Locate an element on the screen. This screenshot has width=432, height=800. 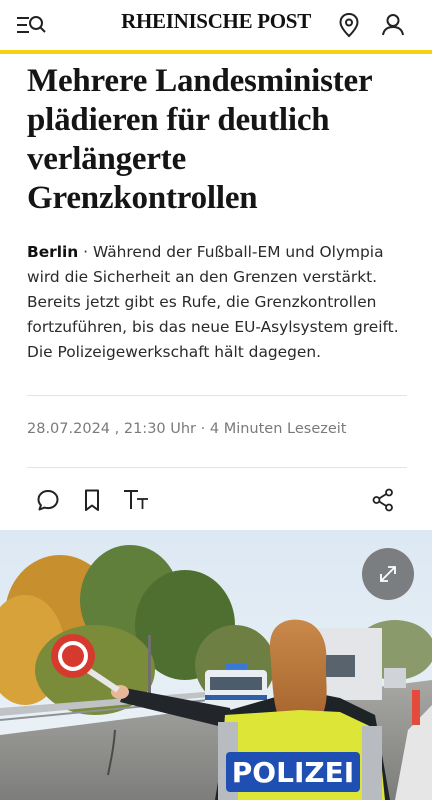
expand-icon is located at coordinates (388, 574).